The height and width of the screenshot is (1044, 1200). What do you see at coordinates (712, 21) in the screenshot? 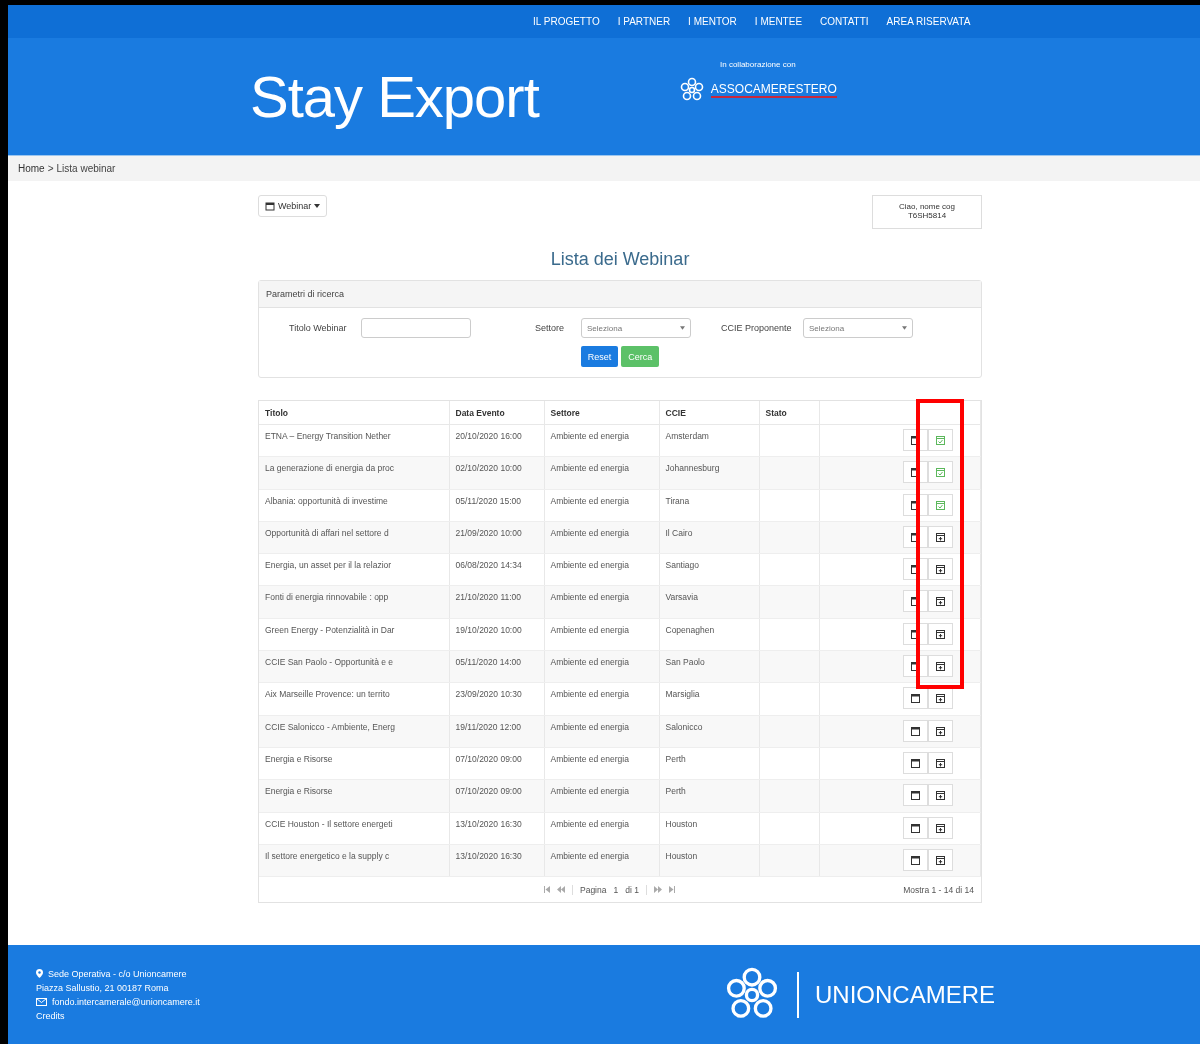
I see `nav-link: I MENTOR` at bounding box center [712, 21].